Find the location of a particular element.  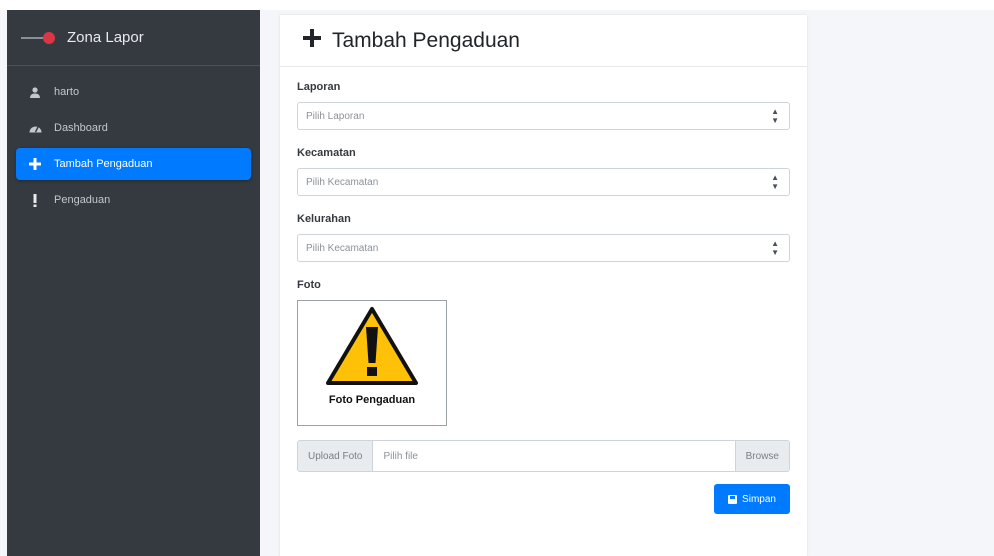

form-actions: Simpan is located at coordinates (543, 499).